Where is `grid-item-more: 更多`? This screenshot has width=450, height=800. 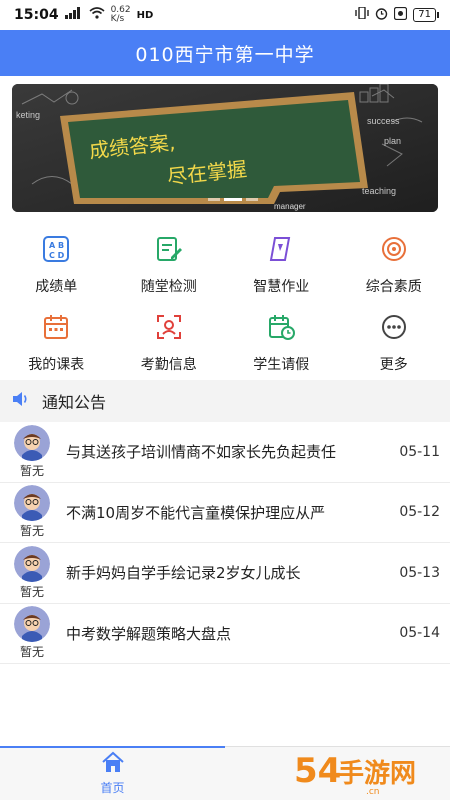
grid-item-more: 更多 is located at coordinates (394, 343).